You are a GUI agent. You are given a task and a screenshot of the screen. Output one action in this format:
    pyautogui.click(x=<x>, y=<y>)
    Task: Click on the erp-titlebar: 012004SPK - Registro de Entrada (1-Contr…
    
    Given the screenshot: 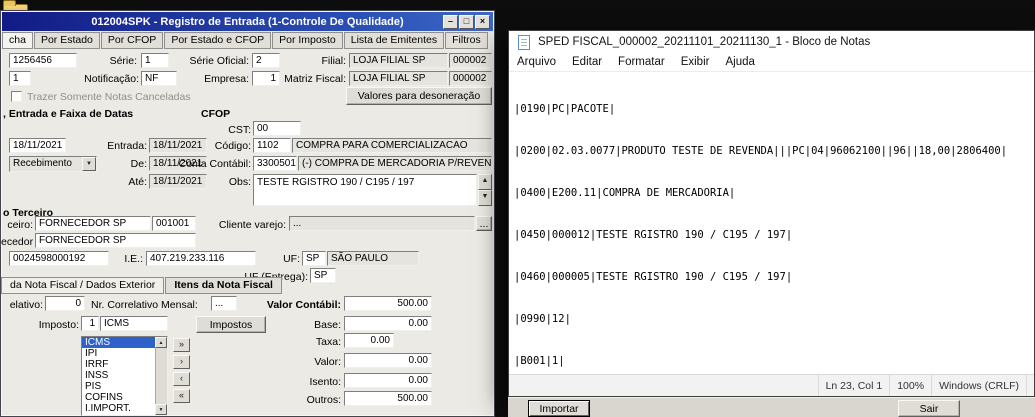 What is the action you would take?
    pyautogui.click(x=247, y=21)
    